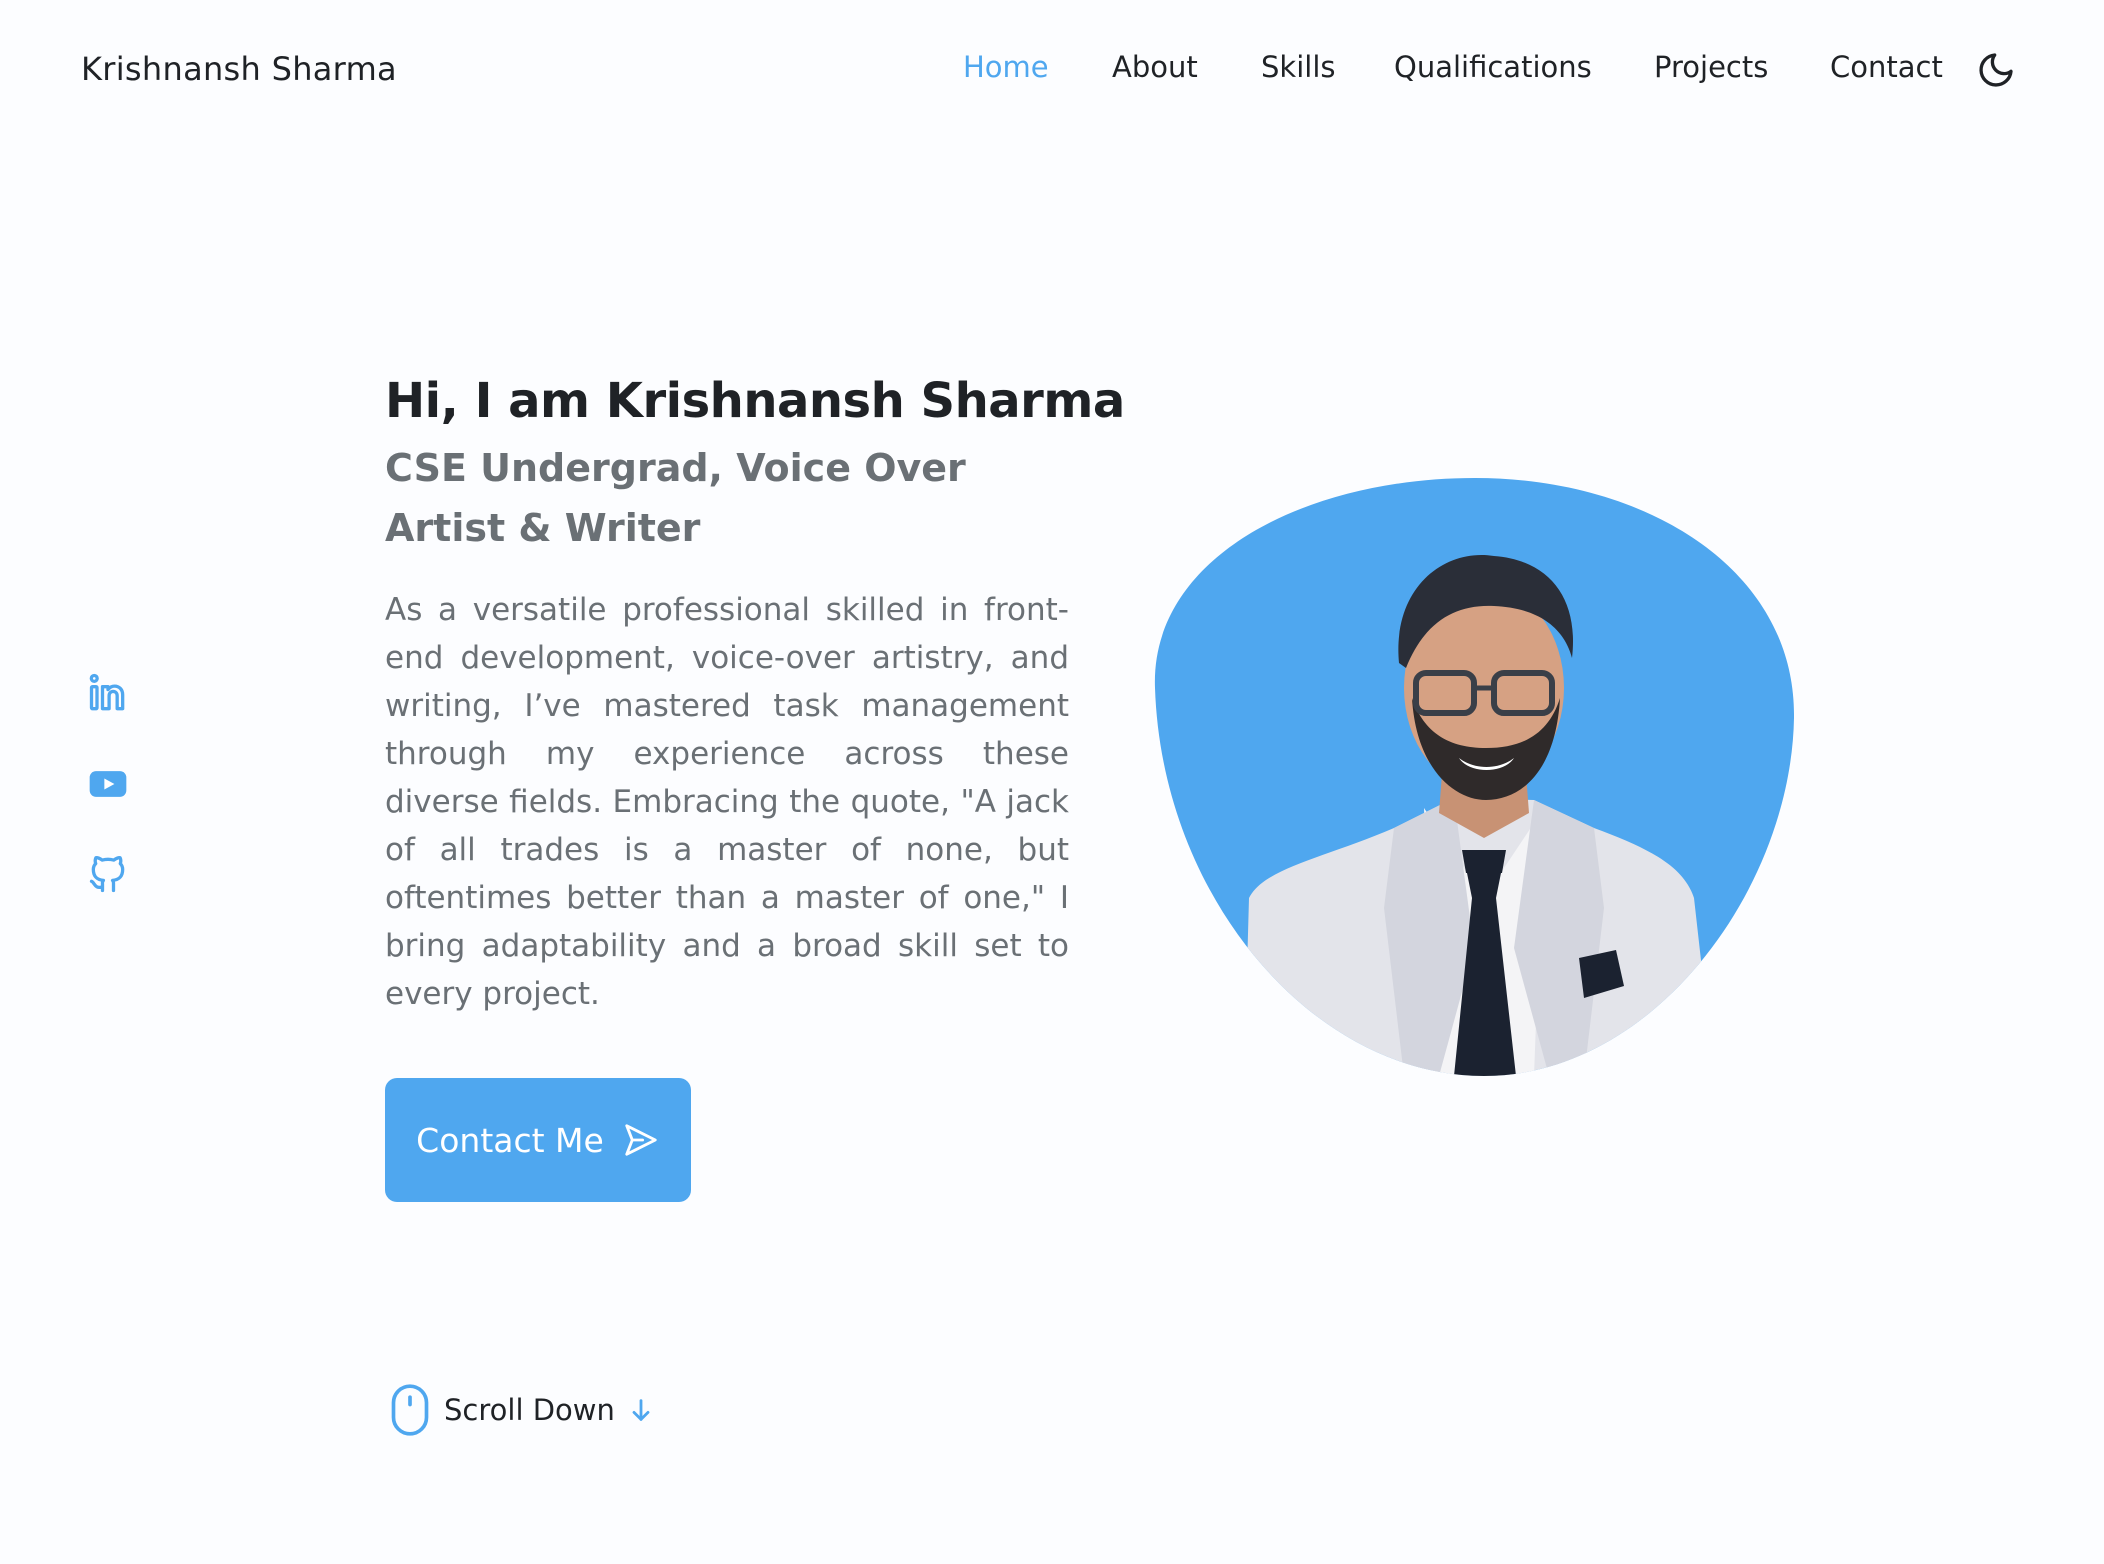 The height and width of the screenshot is (1564, 2104). Describe the element at coordinates (1006, 67) in the screenshot. I see `nav-item-home: Home` at that location.